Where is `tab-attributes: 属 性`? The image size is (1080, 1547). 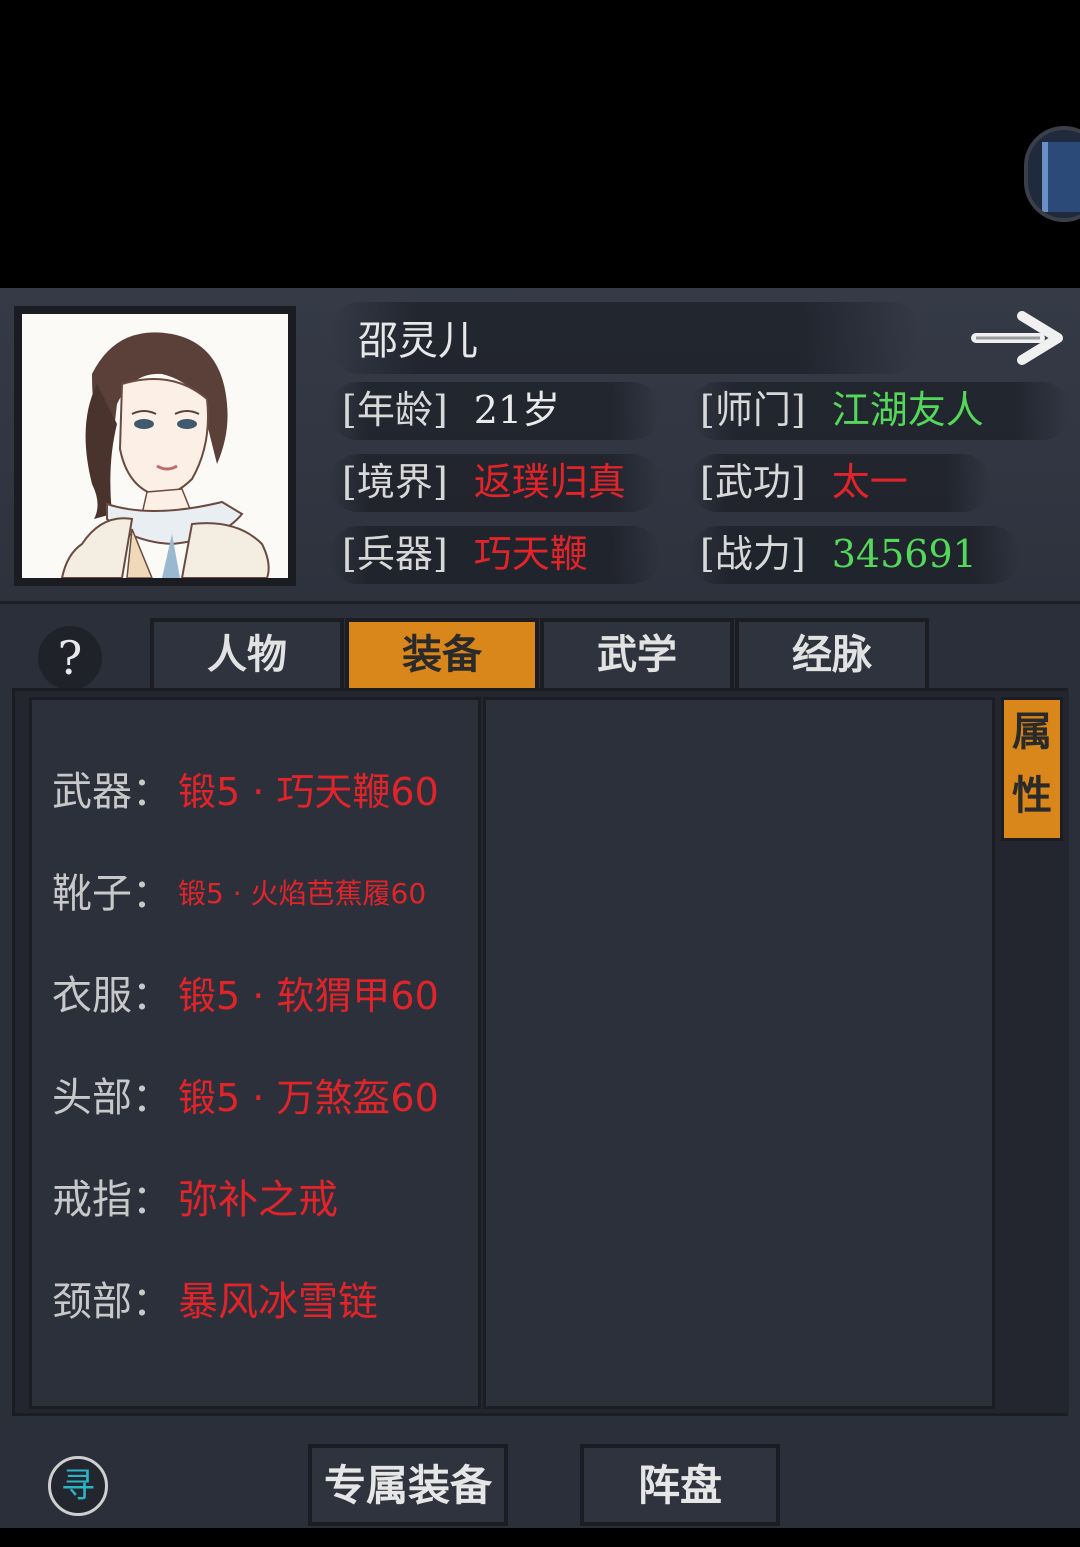 tab-attributes: 属 性 is located at coordinates (1032, 769).